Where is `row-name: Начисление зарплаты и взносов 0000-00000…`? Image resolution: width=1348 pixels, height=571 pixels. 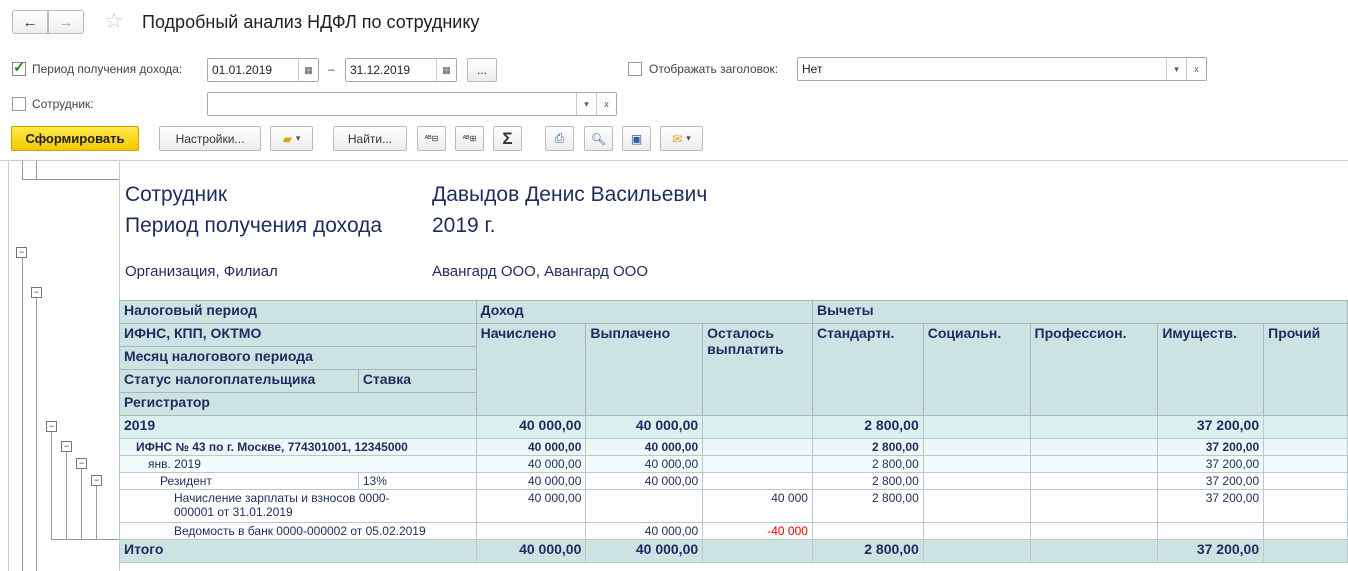 row-name: Начисление зарплаты и взносов 0000-00000… is located at coordinates (298, 506).